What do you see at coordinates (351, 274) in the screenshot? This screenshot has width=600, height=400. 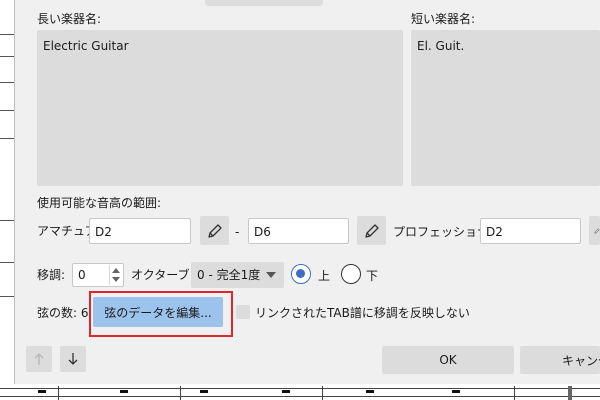 I see `transpose-down-radio` at bounding box center [351, 274].